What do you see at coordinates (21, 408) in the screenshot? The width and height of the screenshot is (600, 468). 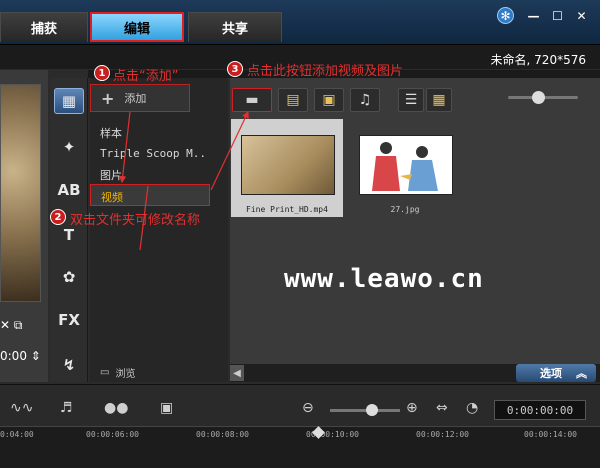 I see `audio-wave-icon: ∿∿` at bounding box center [21, 408].